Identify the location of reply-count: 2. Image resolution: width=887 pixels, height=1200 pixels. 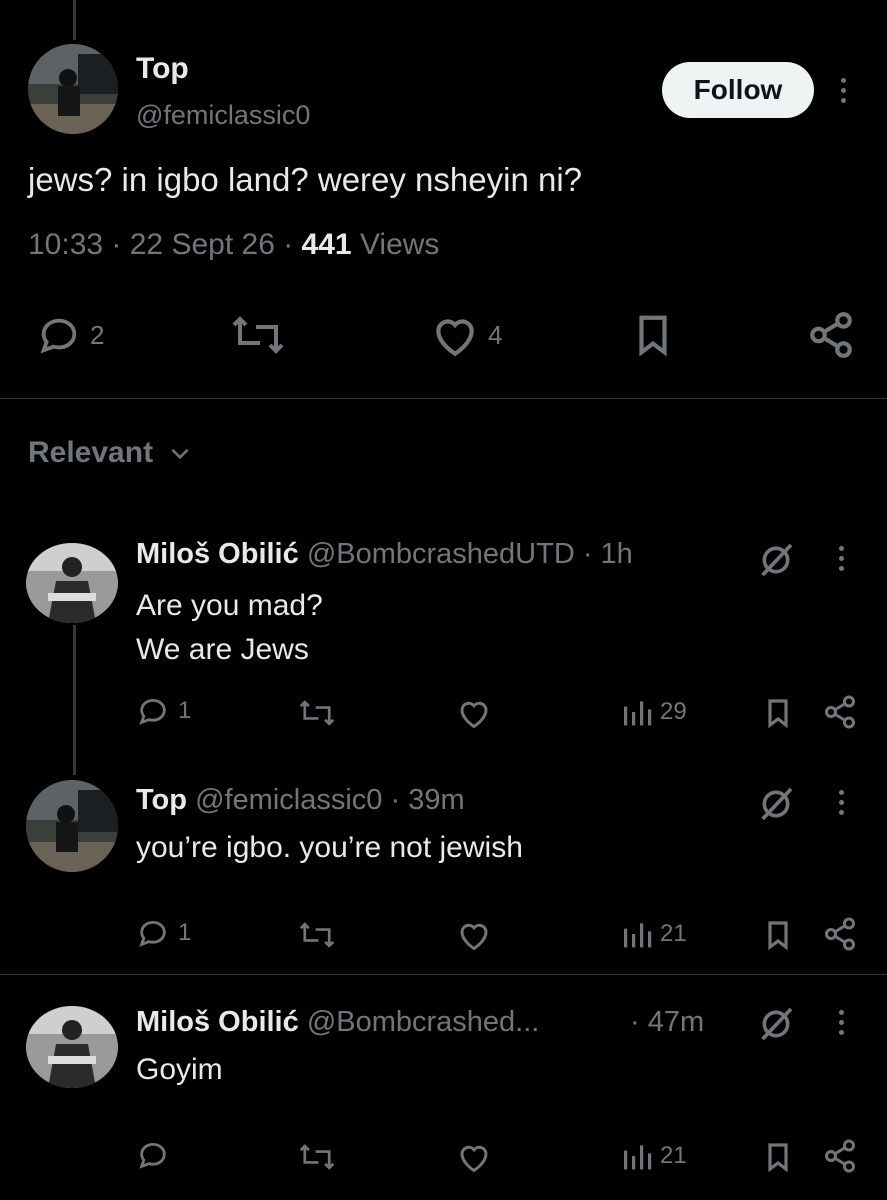
(97, 334).